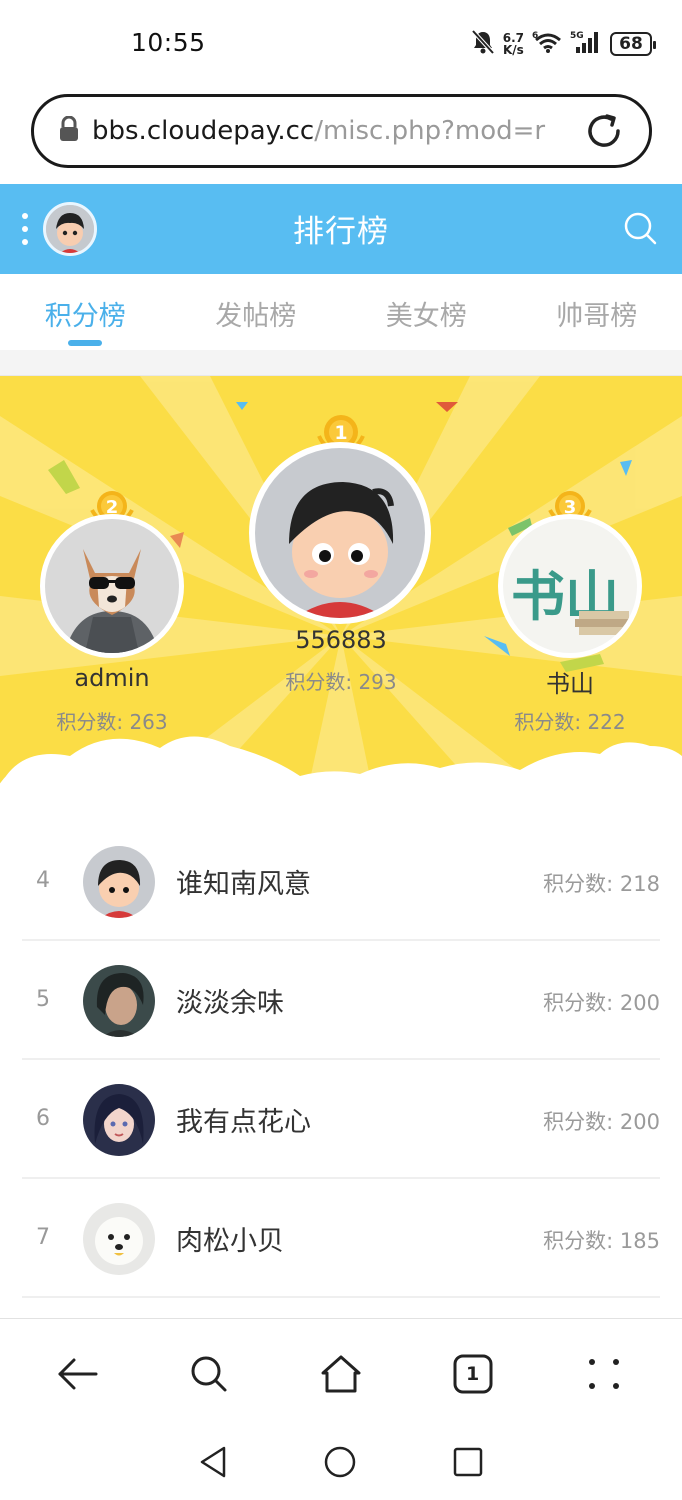 The height and width of the screenshot is (1500, 682). What do you see at coordinates (243, 884) in the screenshot?
I see `user-name: 谁知南风意` at bounding box center [243, 884].